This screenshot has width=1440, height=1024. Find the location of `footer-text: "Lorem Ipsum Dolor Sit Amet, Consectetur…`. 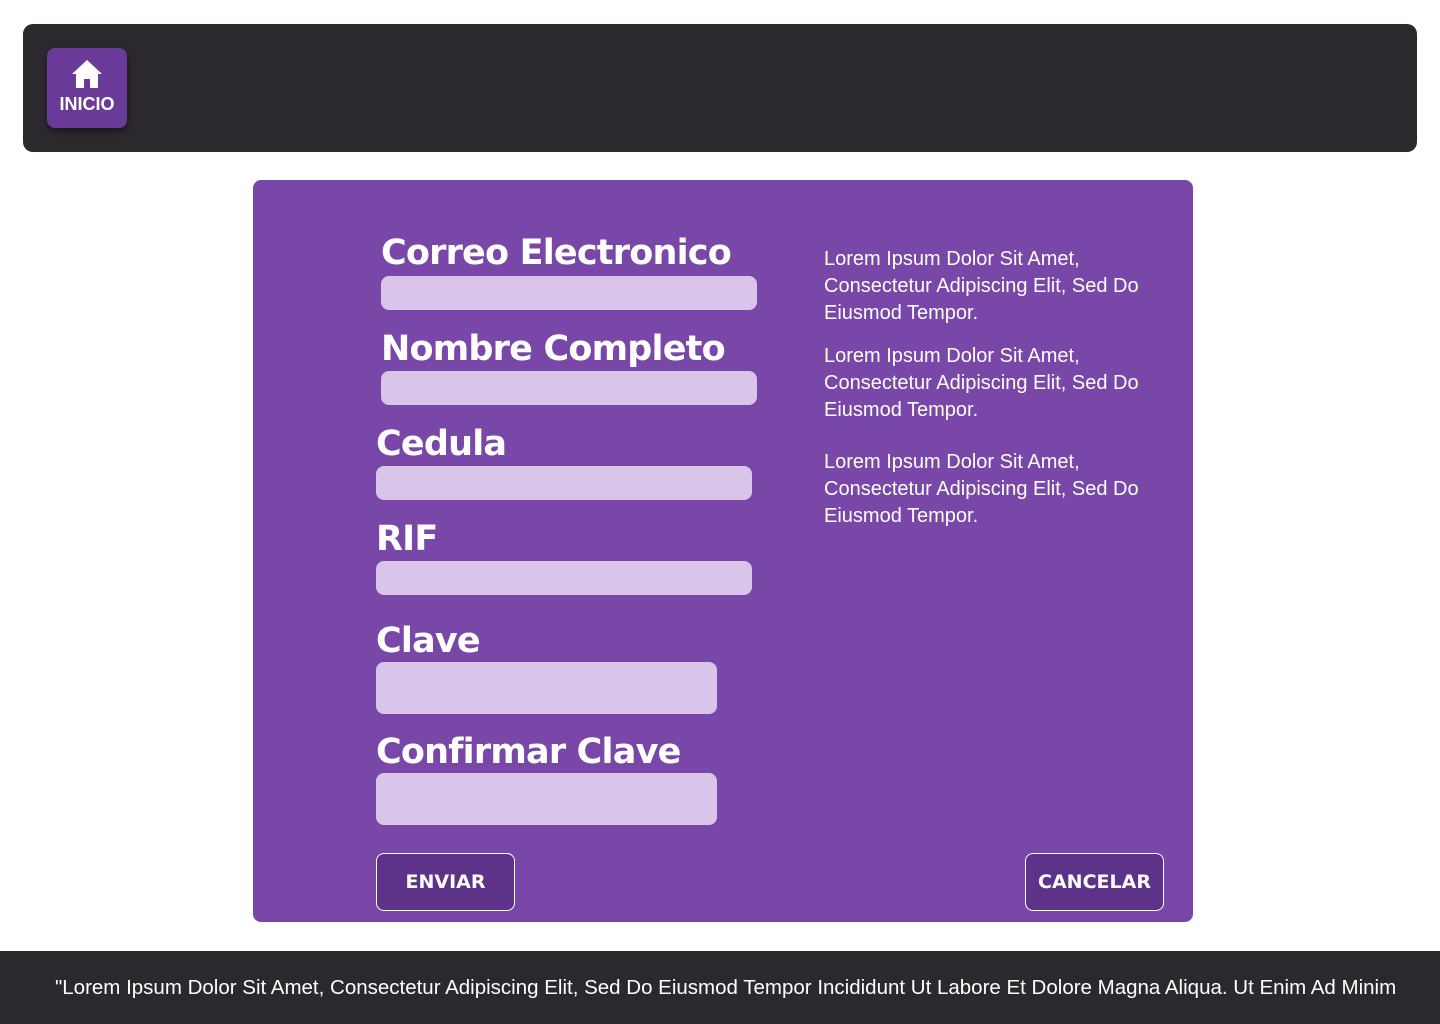

footer-text: "Lorem Ipsum Dolor Sit Amet, Consectetur… is located at coordinates (726, 987).